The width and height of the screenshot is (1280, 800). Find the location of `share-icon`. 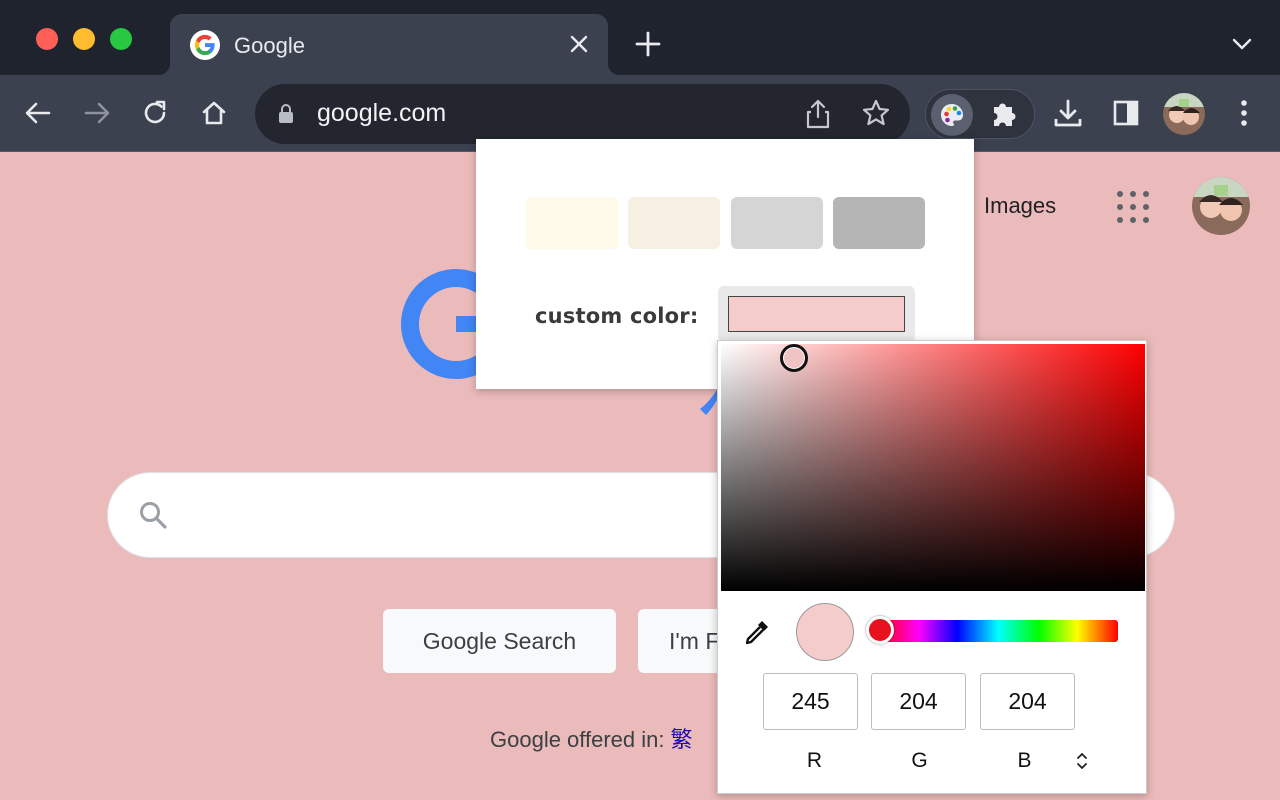

share-icon is located at coordinates (818, 116).